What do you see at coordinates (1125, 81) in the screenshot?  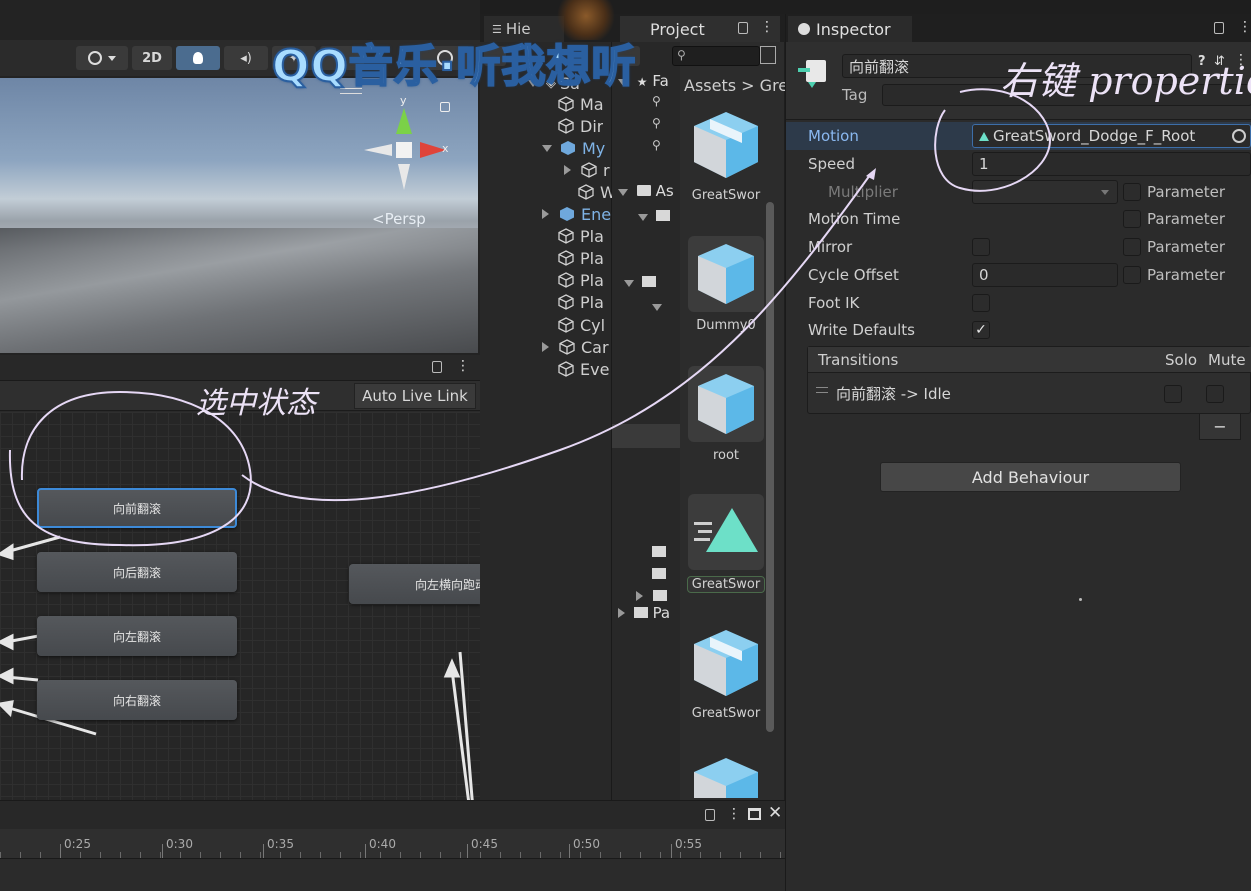 I see `annotation-right-click-properties: 右键 properties` at bounding box center [1125, 81].